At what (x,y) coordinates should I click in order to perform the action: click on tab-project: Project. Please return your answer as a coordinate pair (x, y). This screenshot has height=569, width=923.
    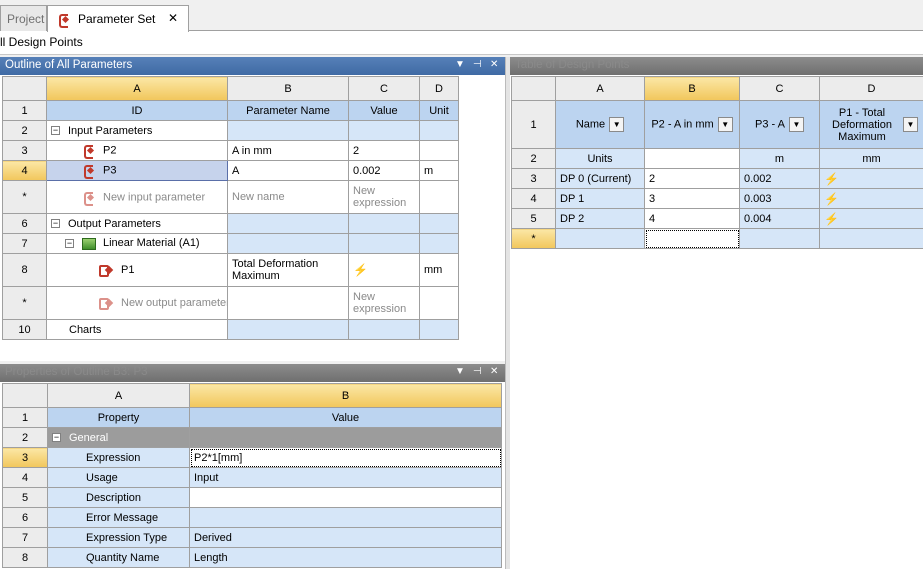
    Looking at the image, I should click on (23, 18).